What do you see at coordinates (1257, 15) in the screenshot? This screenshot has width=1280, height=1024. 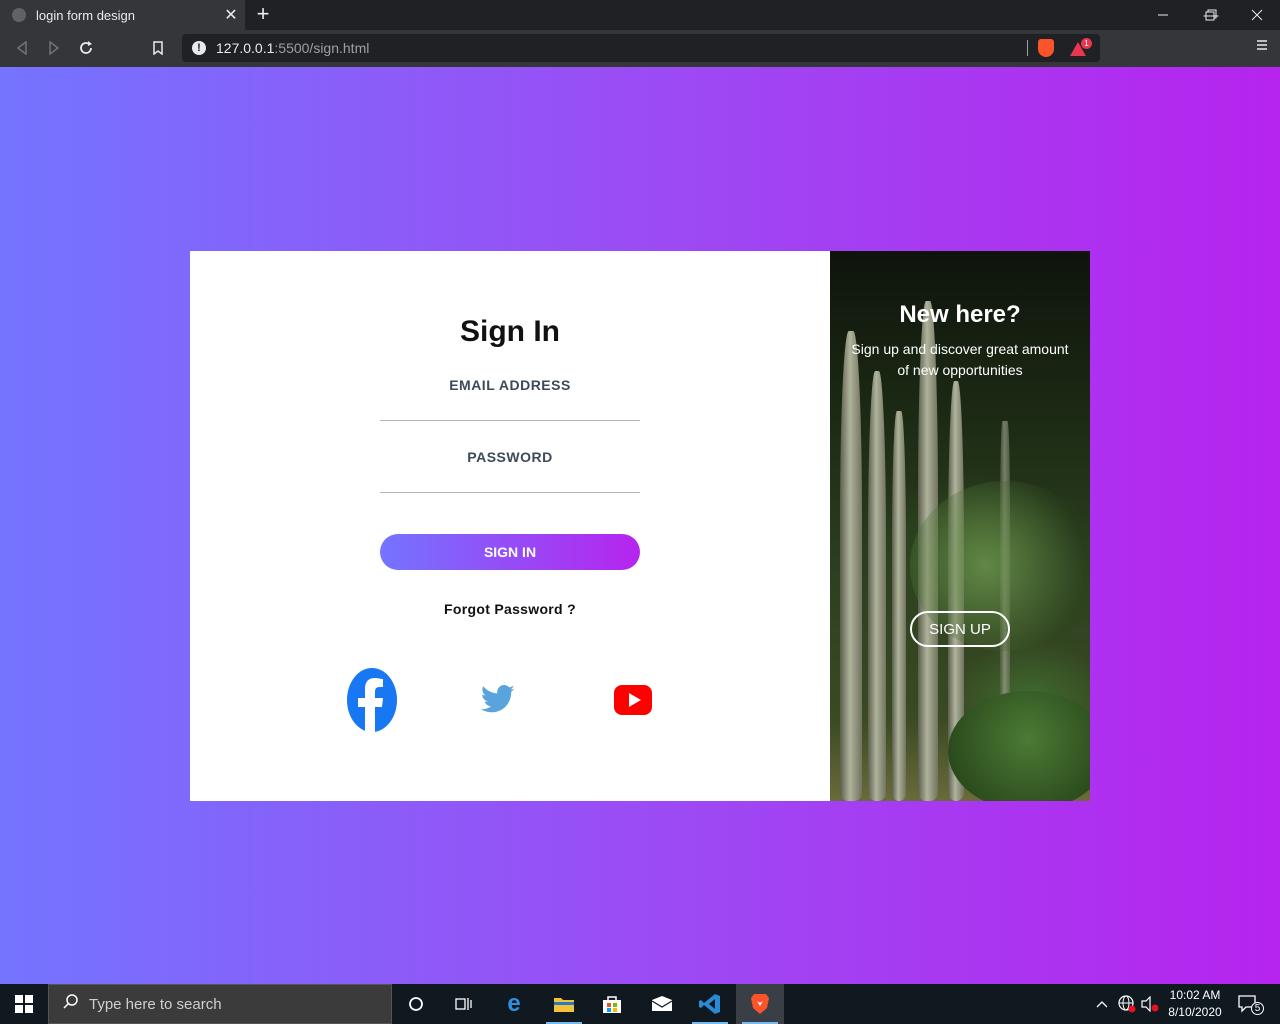 I see `close-window-icon` at bounding box center [1257, 15].